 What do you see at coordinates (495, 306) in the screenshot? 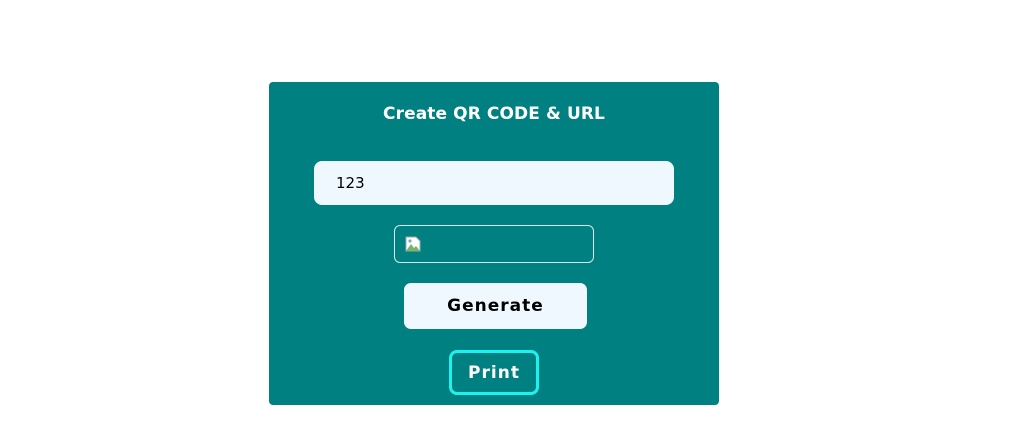
I see `generate-button: Generate` at bounding box center [495, 306].